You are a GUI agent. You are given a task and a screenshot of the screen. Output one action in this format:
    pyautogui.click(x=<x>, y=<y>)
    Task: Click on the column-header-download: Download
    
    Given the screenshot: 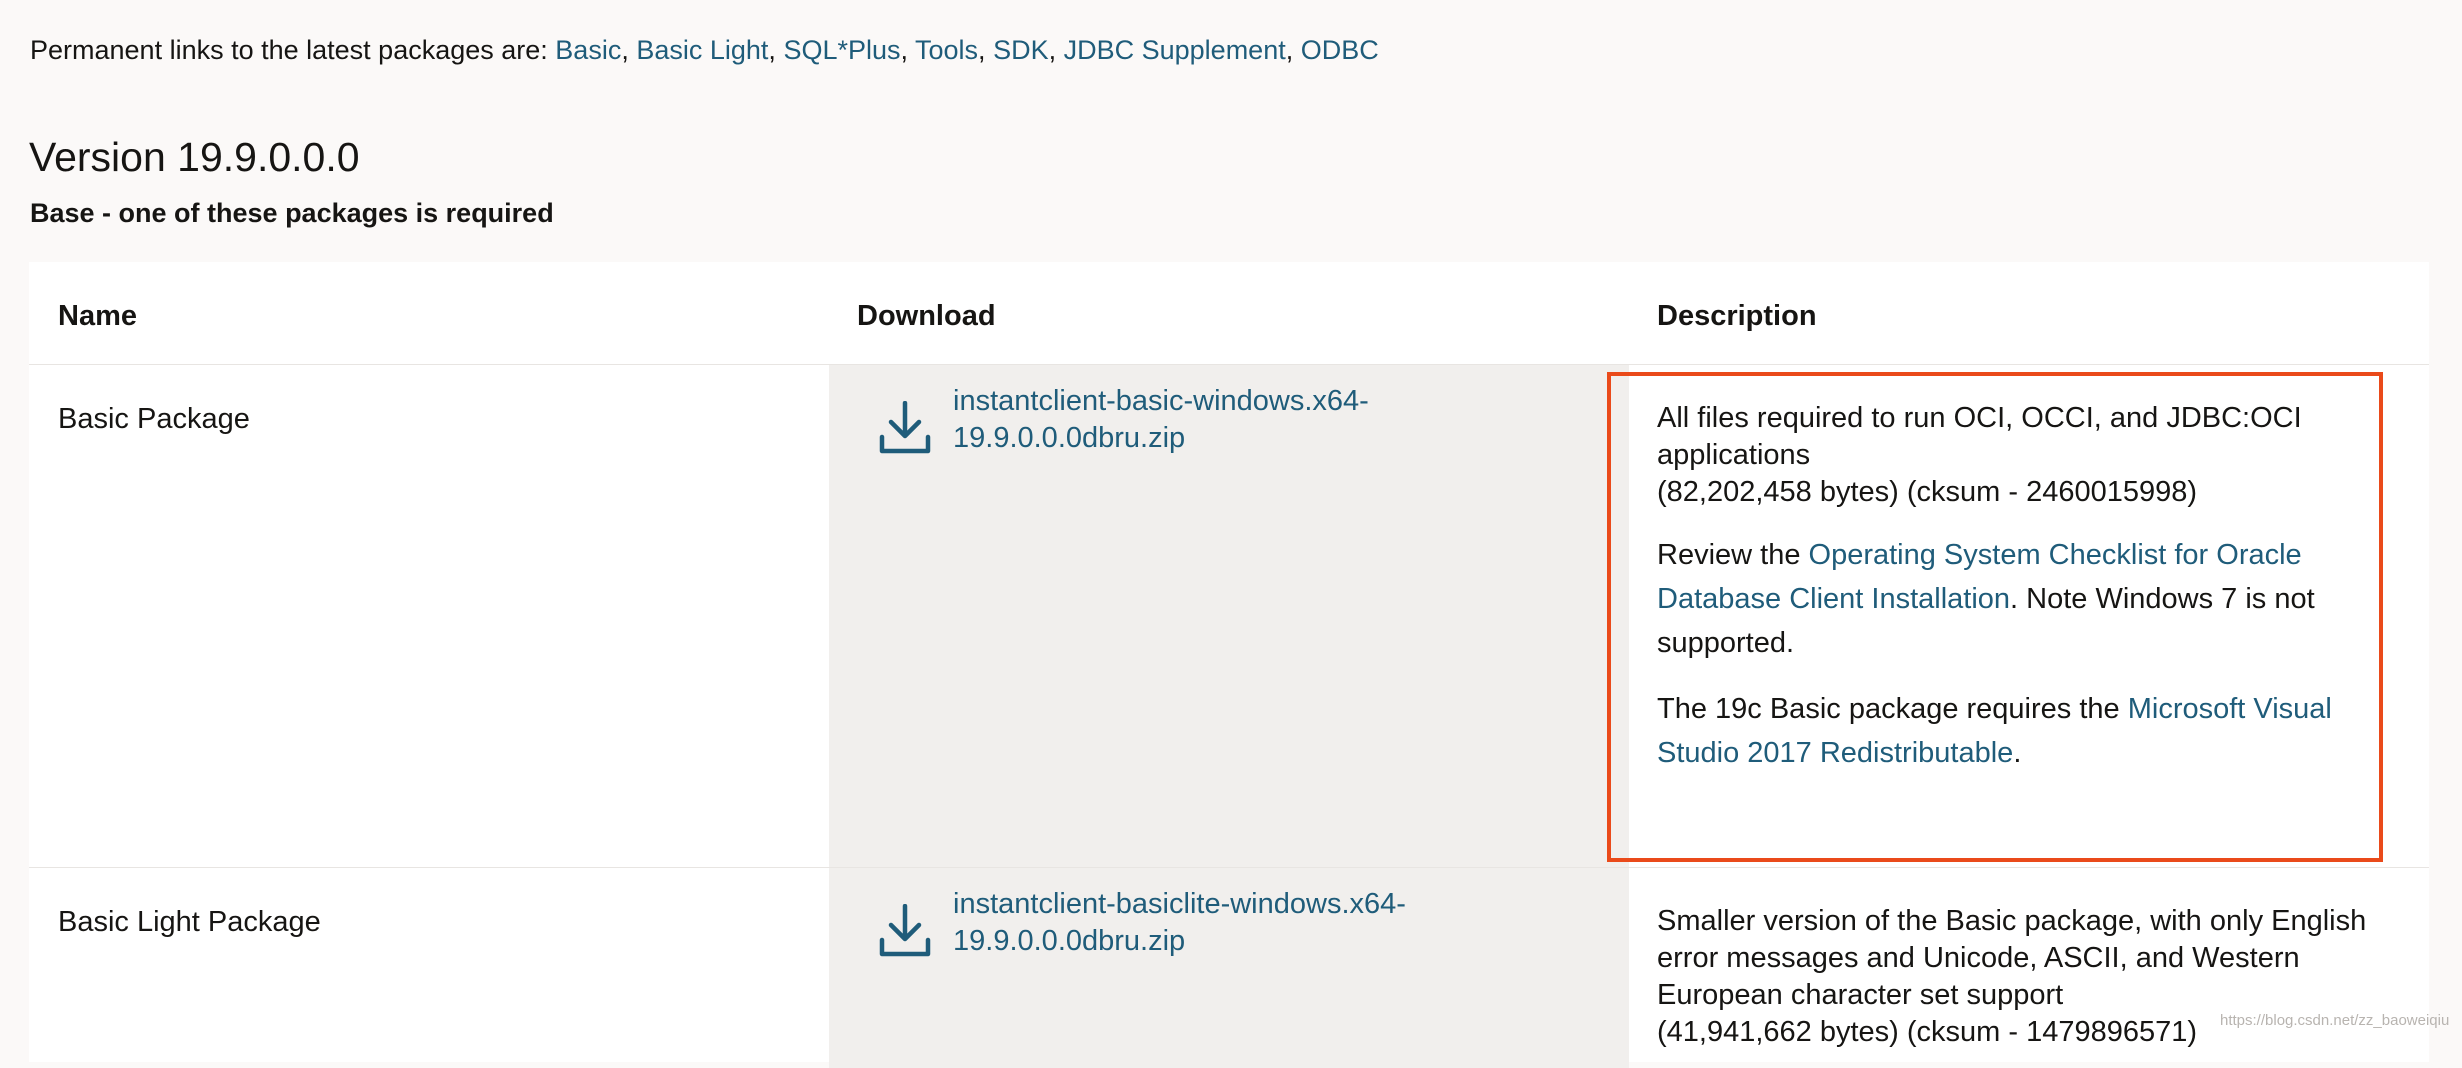 What is the action you would take?
    pyautogui.click(x=926, y=316)
    